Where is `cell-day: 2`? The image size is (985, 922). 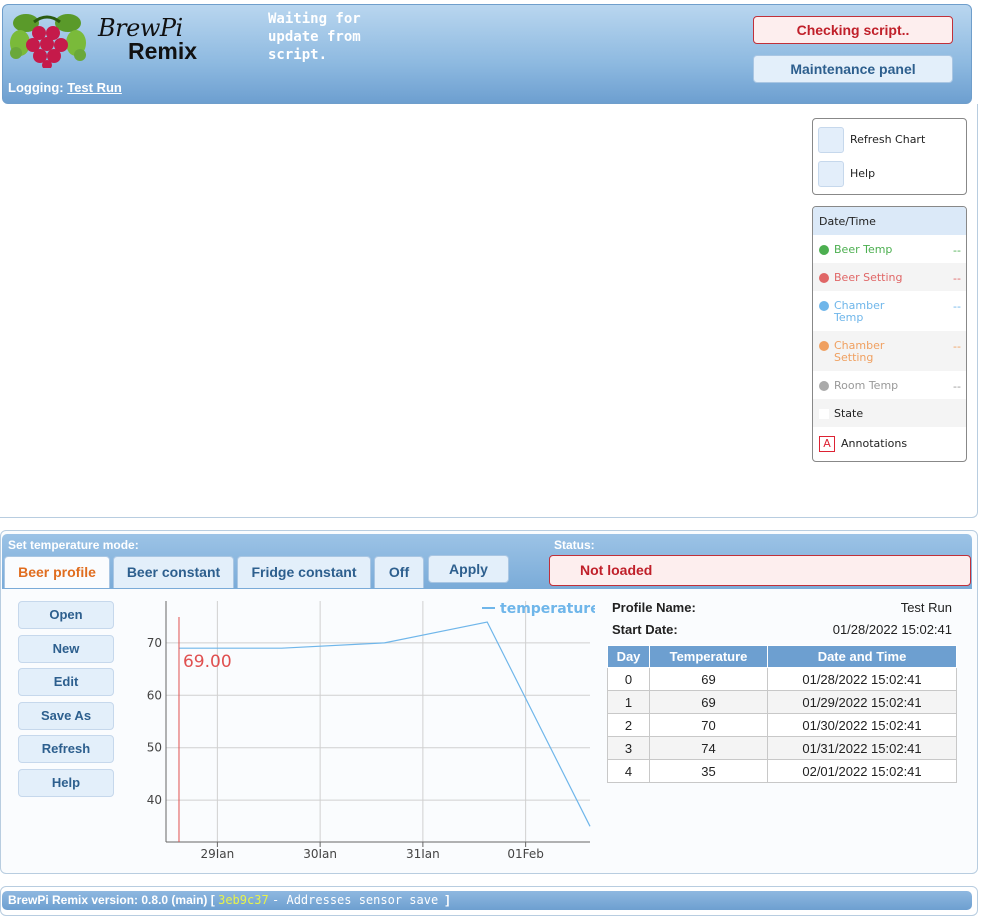 cell-day: 2 is located at coordinates (628, 725).